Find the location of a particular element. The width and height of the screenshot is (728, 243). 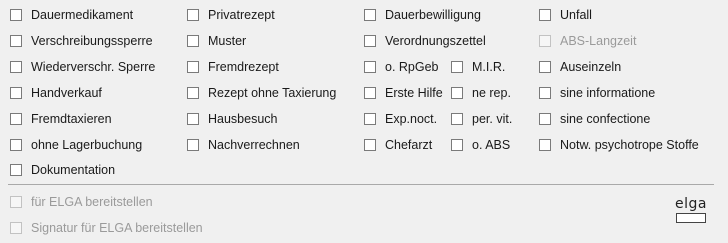

elga-logo-text: elga is located at coordinates (691, 204).